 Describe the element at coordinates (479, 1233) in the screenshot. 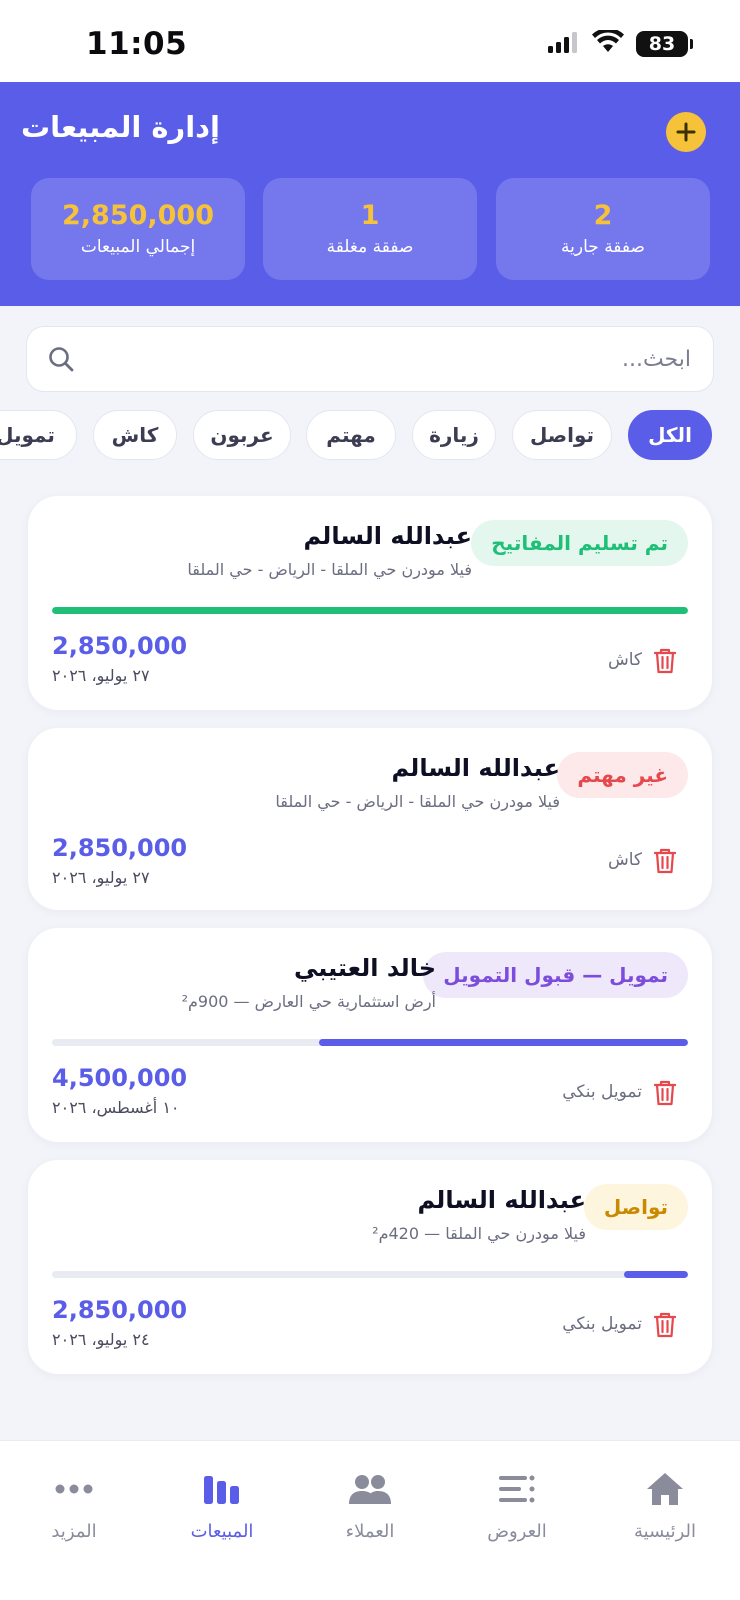

I see `property-title: فيلا مودرن حي الملقا — 420م²` at that location.